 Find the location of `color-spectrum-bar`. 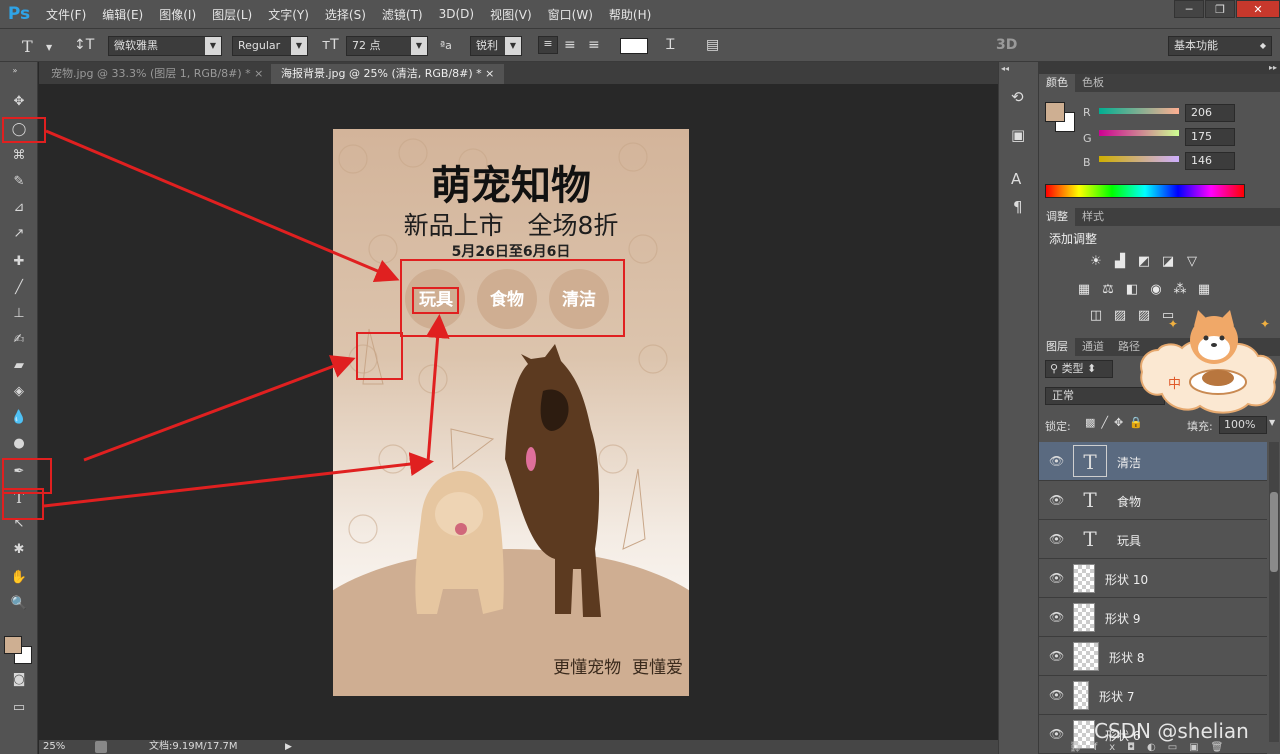

color-spectrum-bar is located at coordinates (1145, 191).